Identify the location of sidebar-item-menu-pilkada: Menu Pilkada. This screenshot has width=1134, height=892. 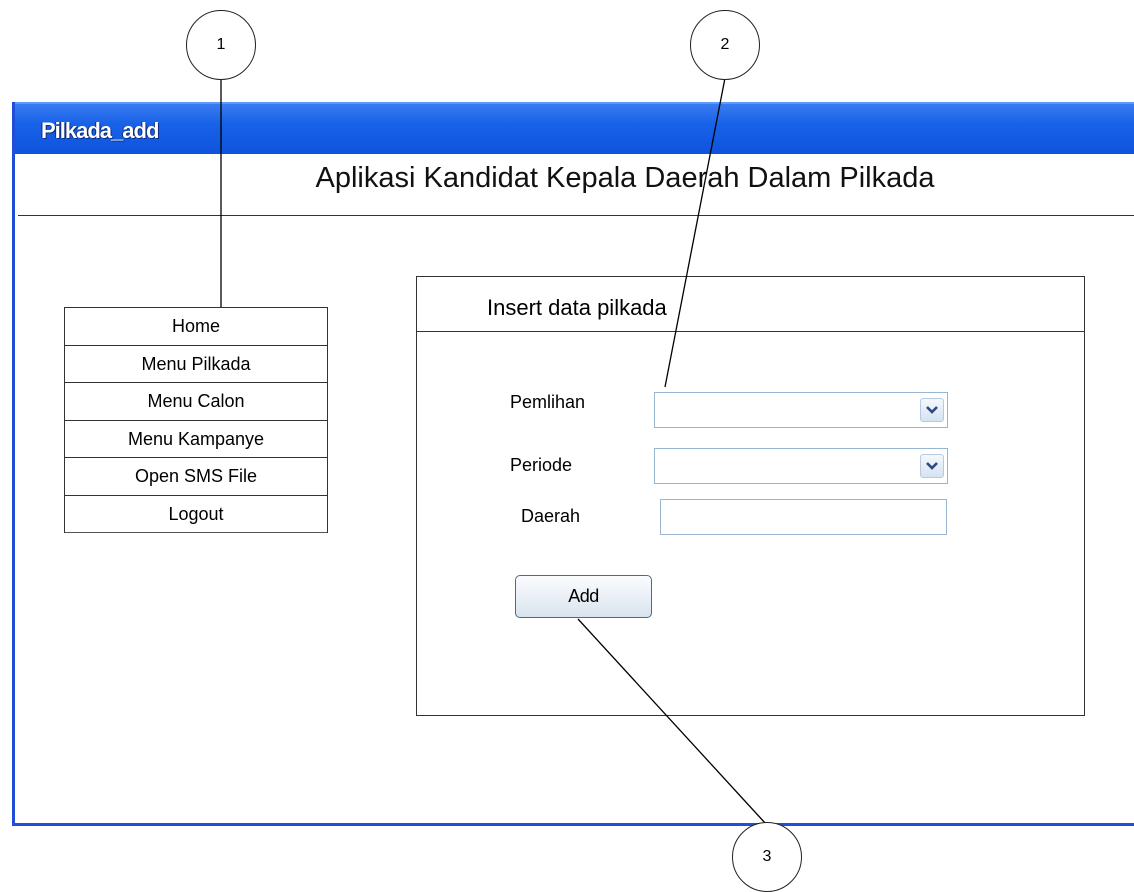
(196, 364).